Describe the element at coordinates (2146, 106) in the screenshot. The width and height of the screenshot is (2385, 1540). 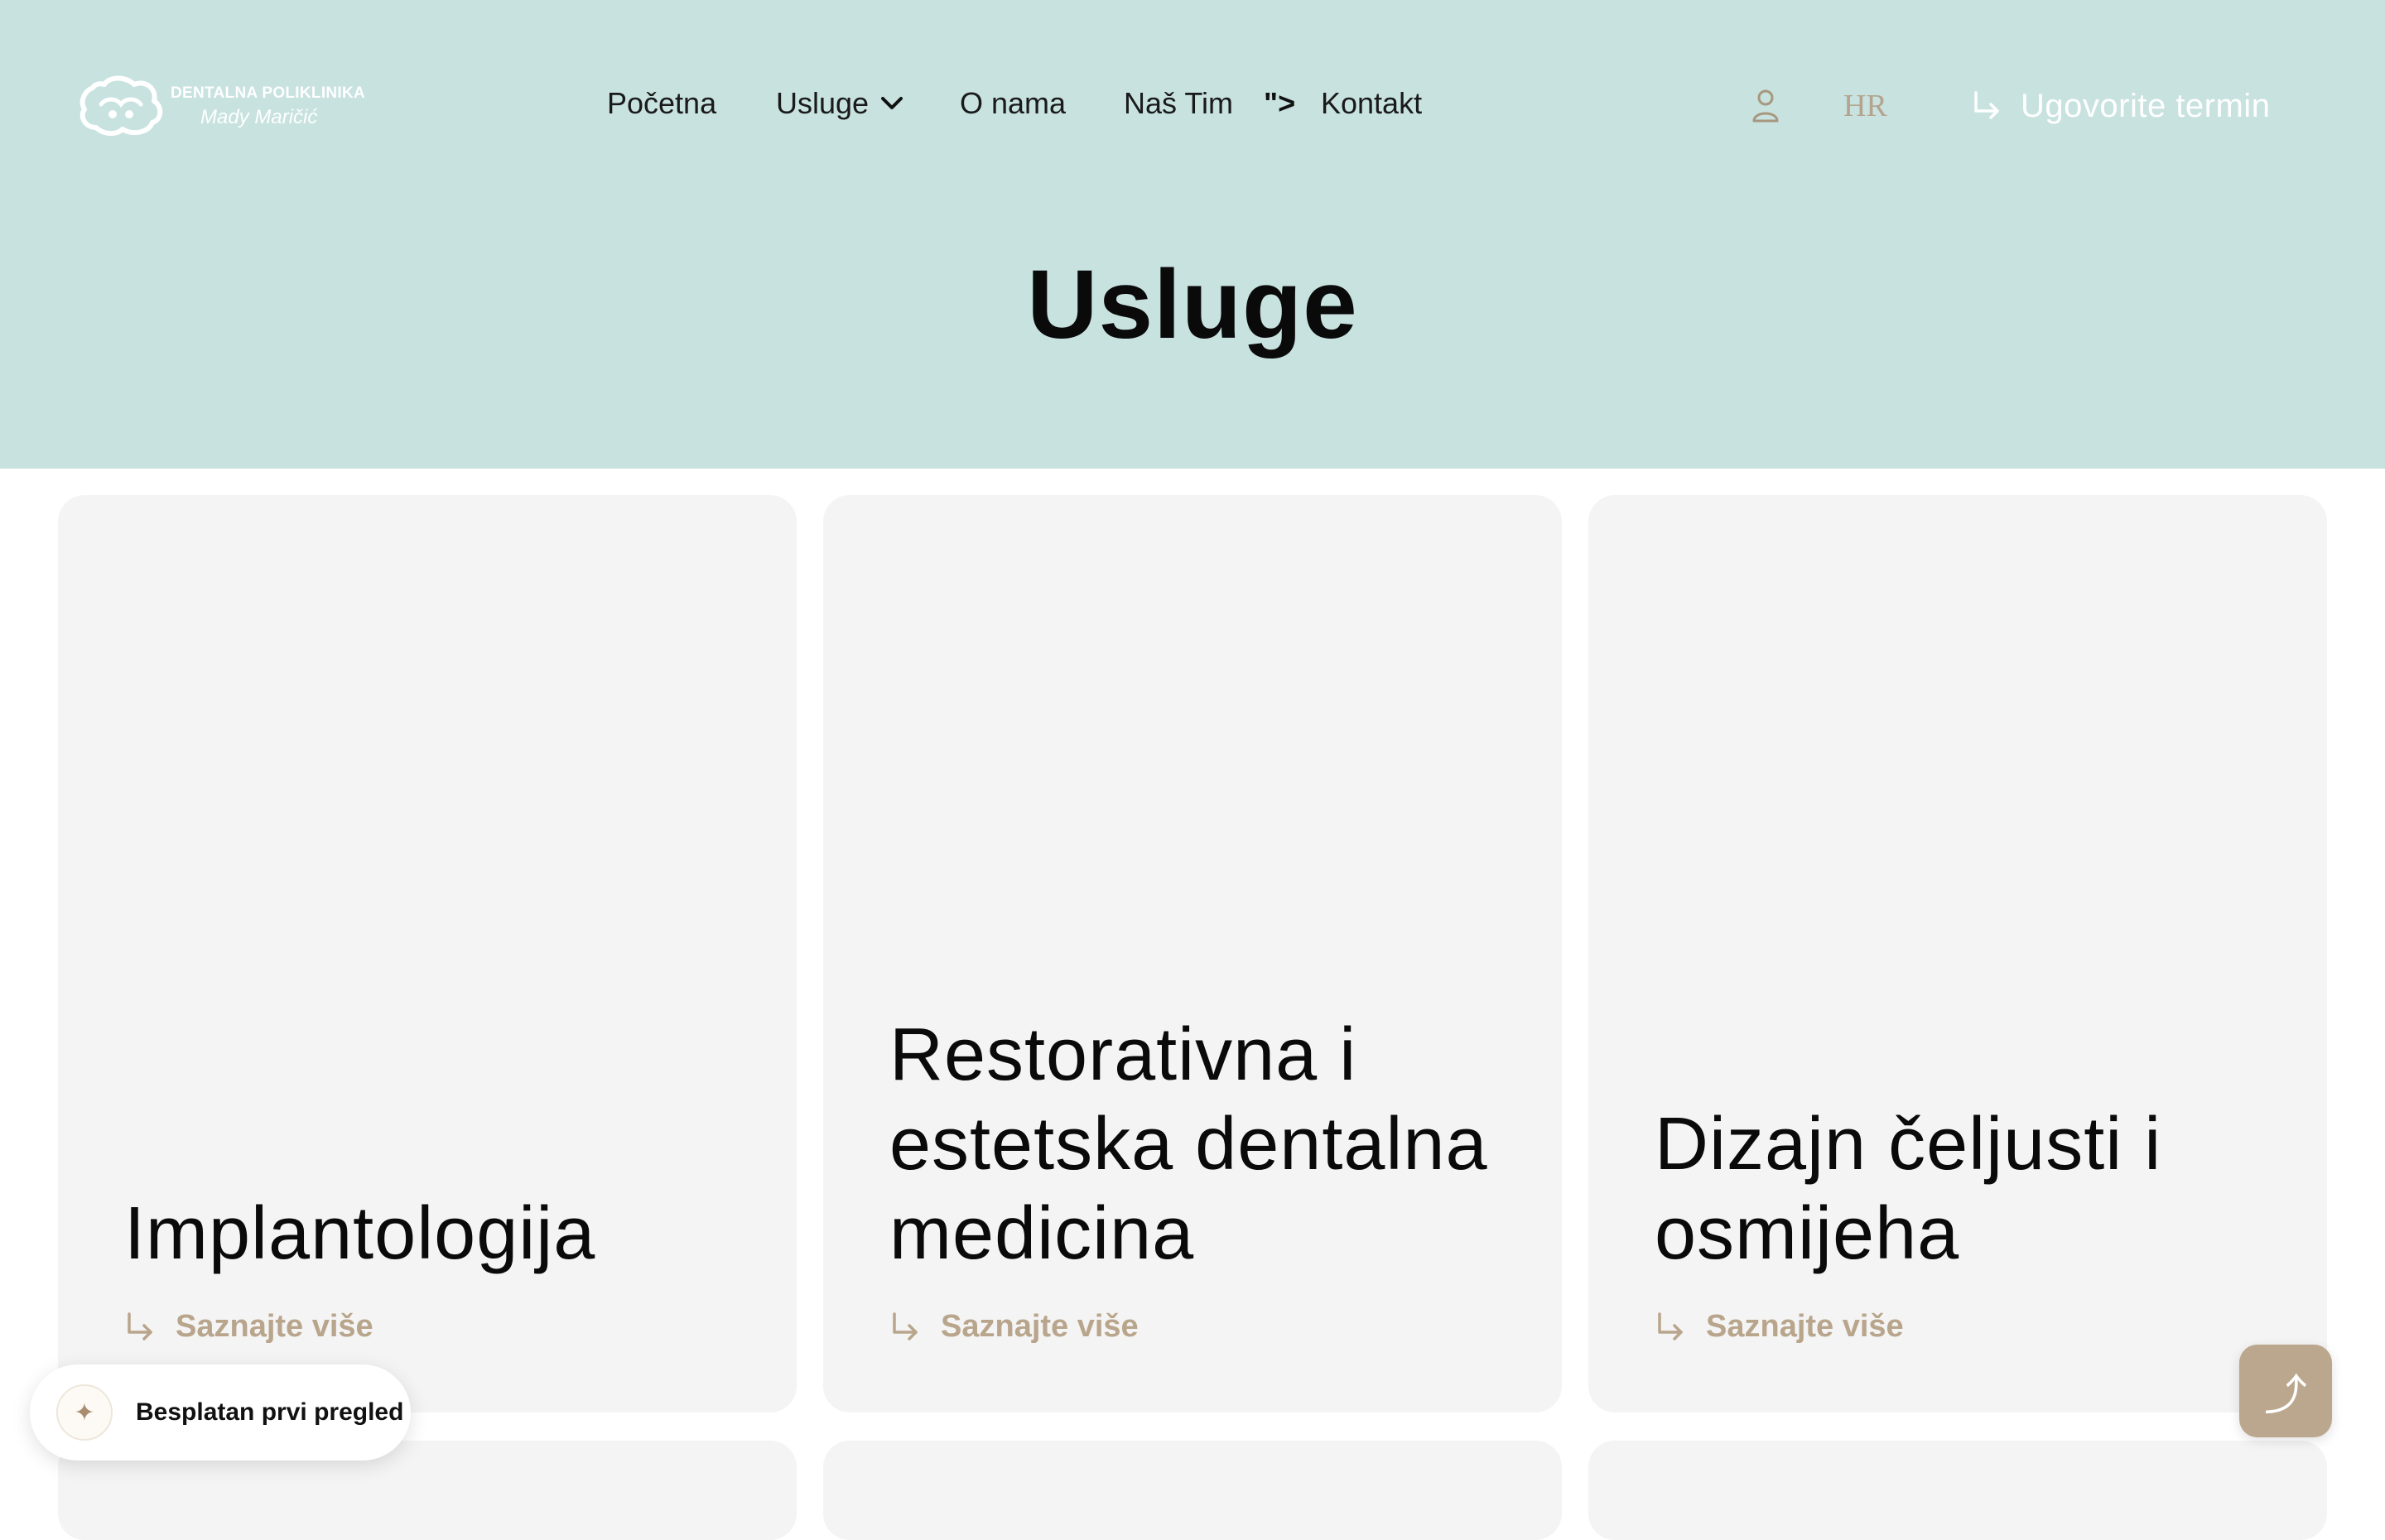
I see `cta-label: Ugovorite termin` at that location.